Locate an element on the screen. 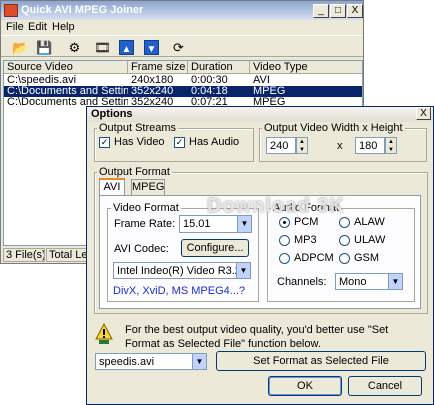 The width and height of the screenshot is (434, 405). column-frame-size: Frame size is located at coordinates (158, 67).